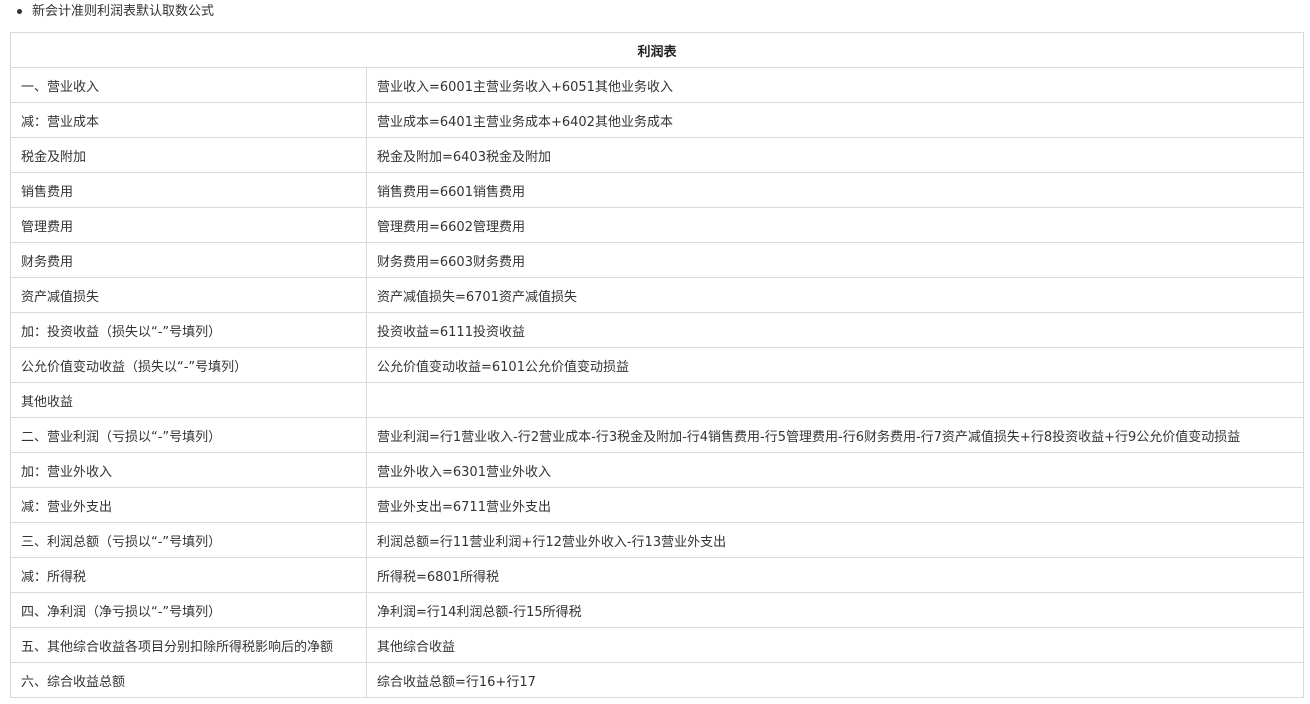  What do you see at coordinates (835, 365) in the screenshot?
I see `row-formula-cell: 公允价值变动收益=6101公允价值变动损益` at bounding box center [835, 365].